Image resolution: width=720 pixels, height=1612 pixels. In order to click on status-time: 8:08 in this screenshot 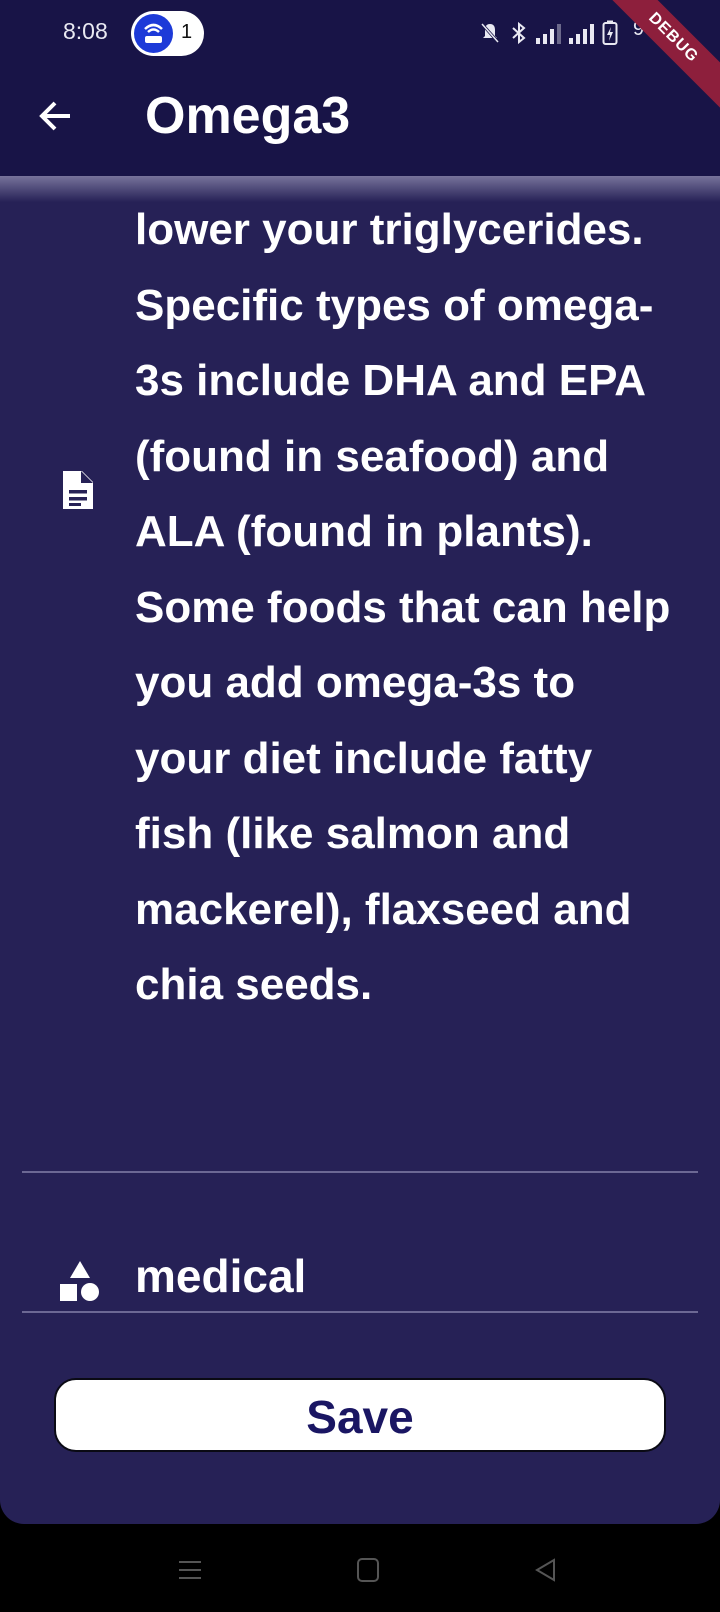, I will do `click(85, 31)`.